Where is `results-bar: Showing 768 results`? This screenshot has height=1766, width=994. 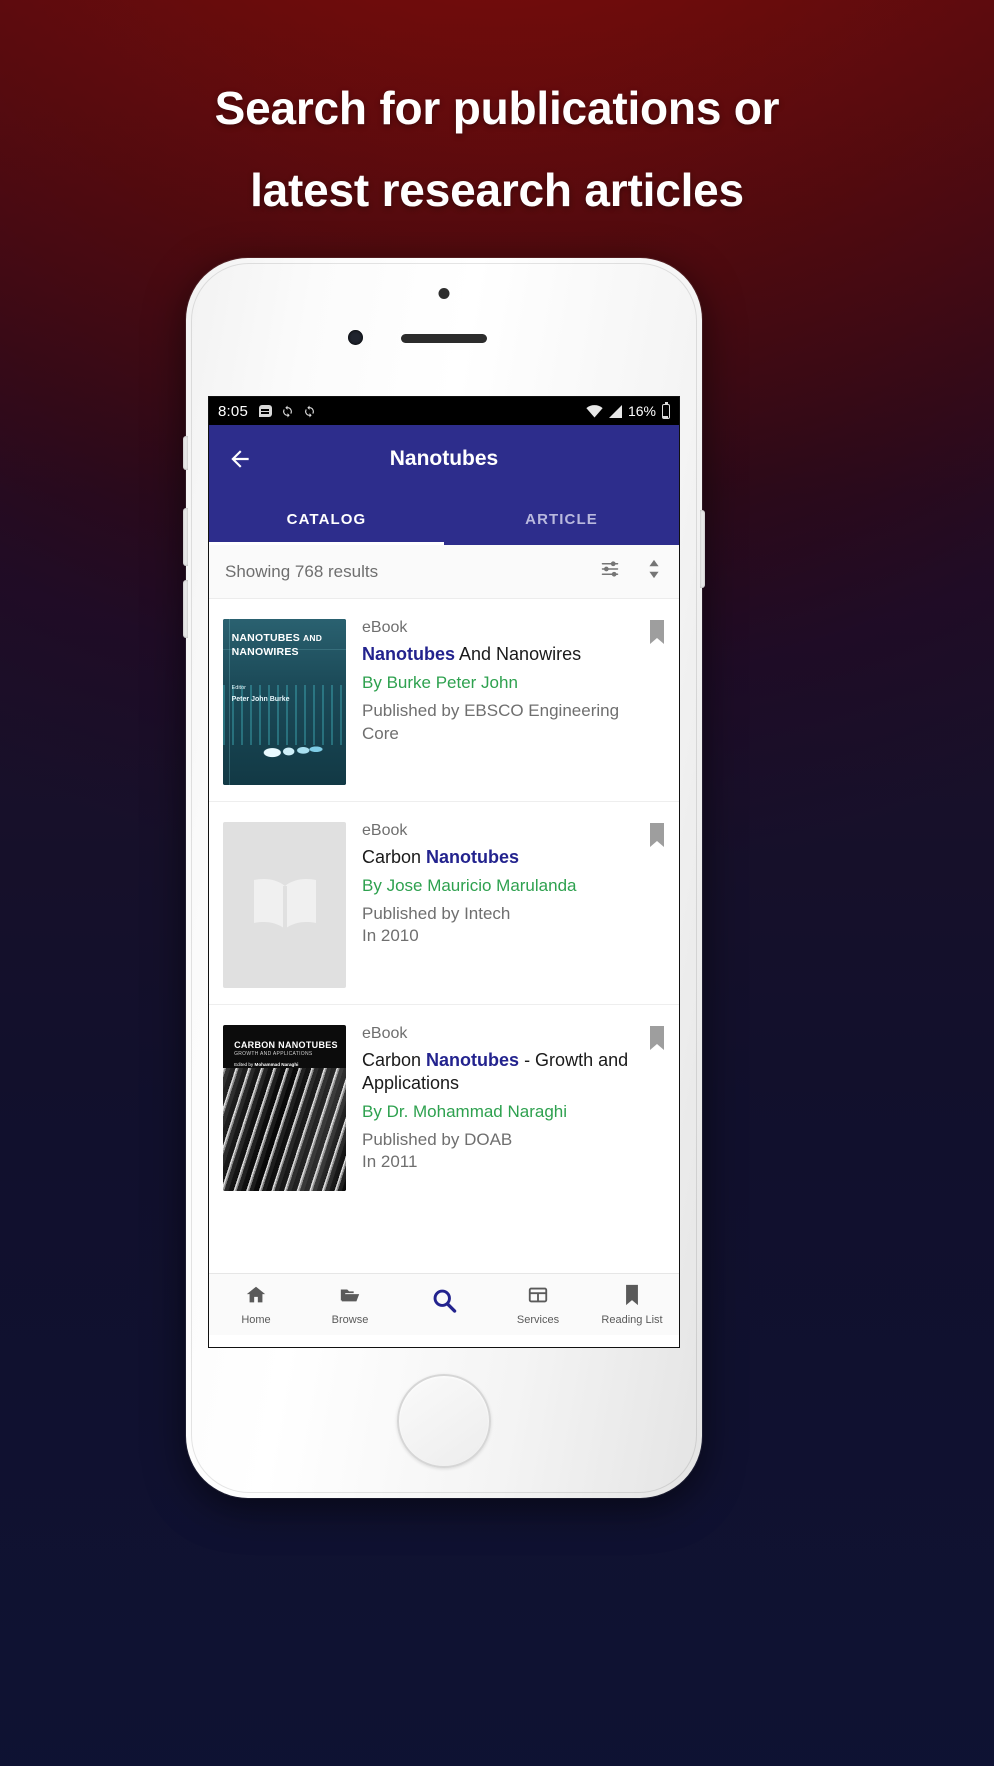 results-bar: Showing 768 results is located at coordinates (444, 572).